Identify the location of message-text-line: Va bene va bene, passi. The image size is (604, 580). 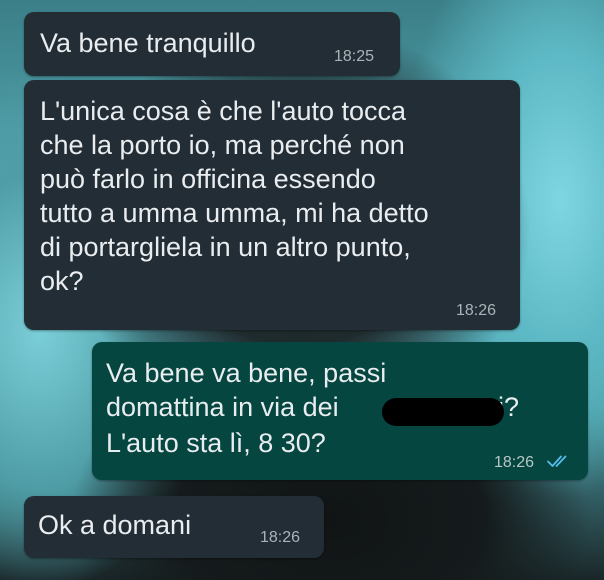
(246, 373).